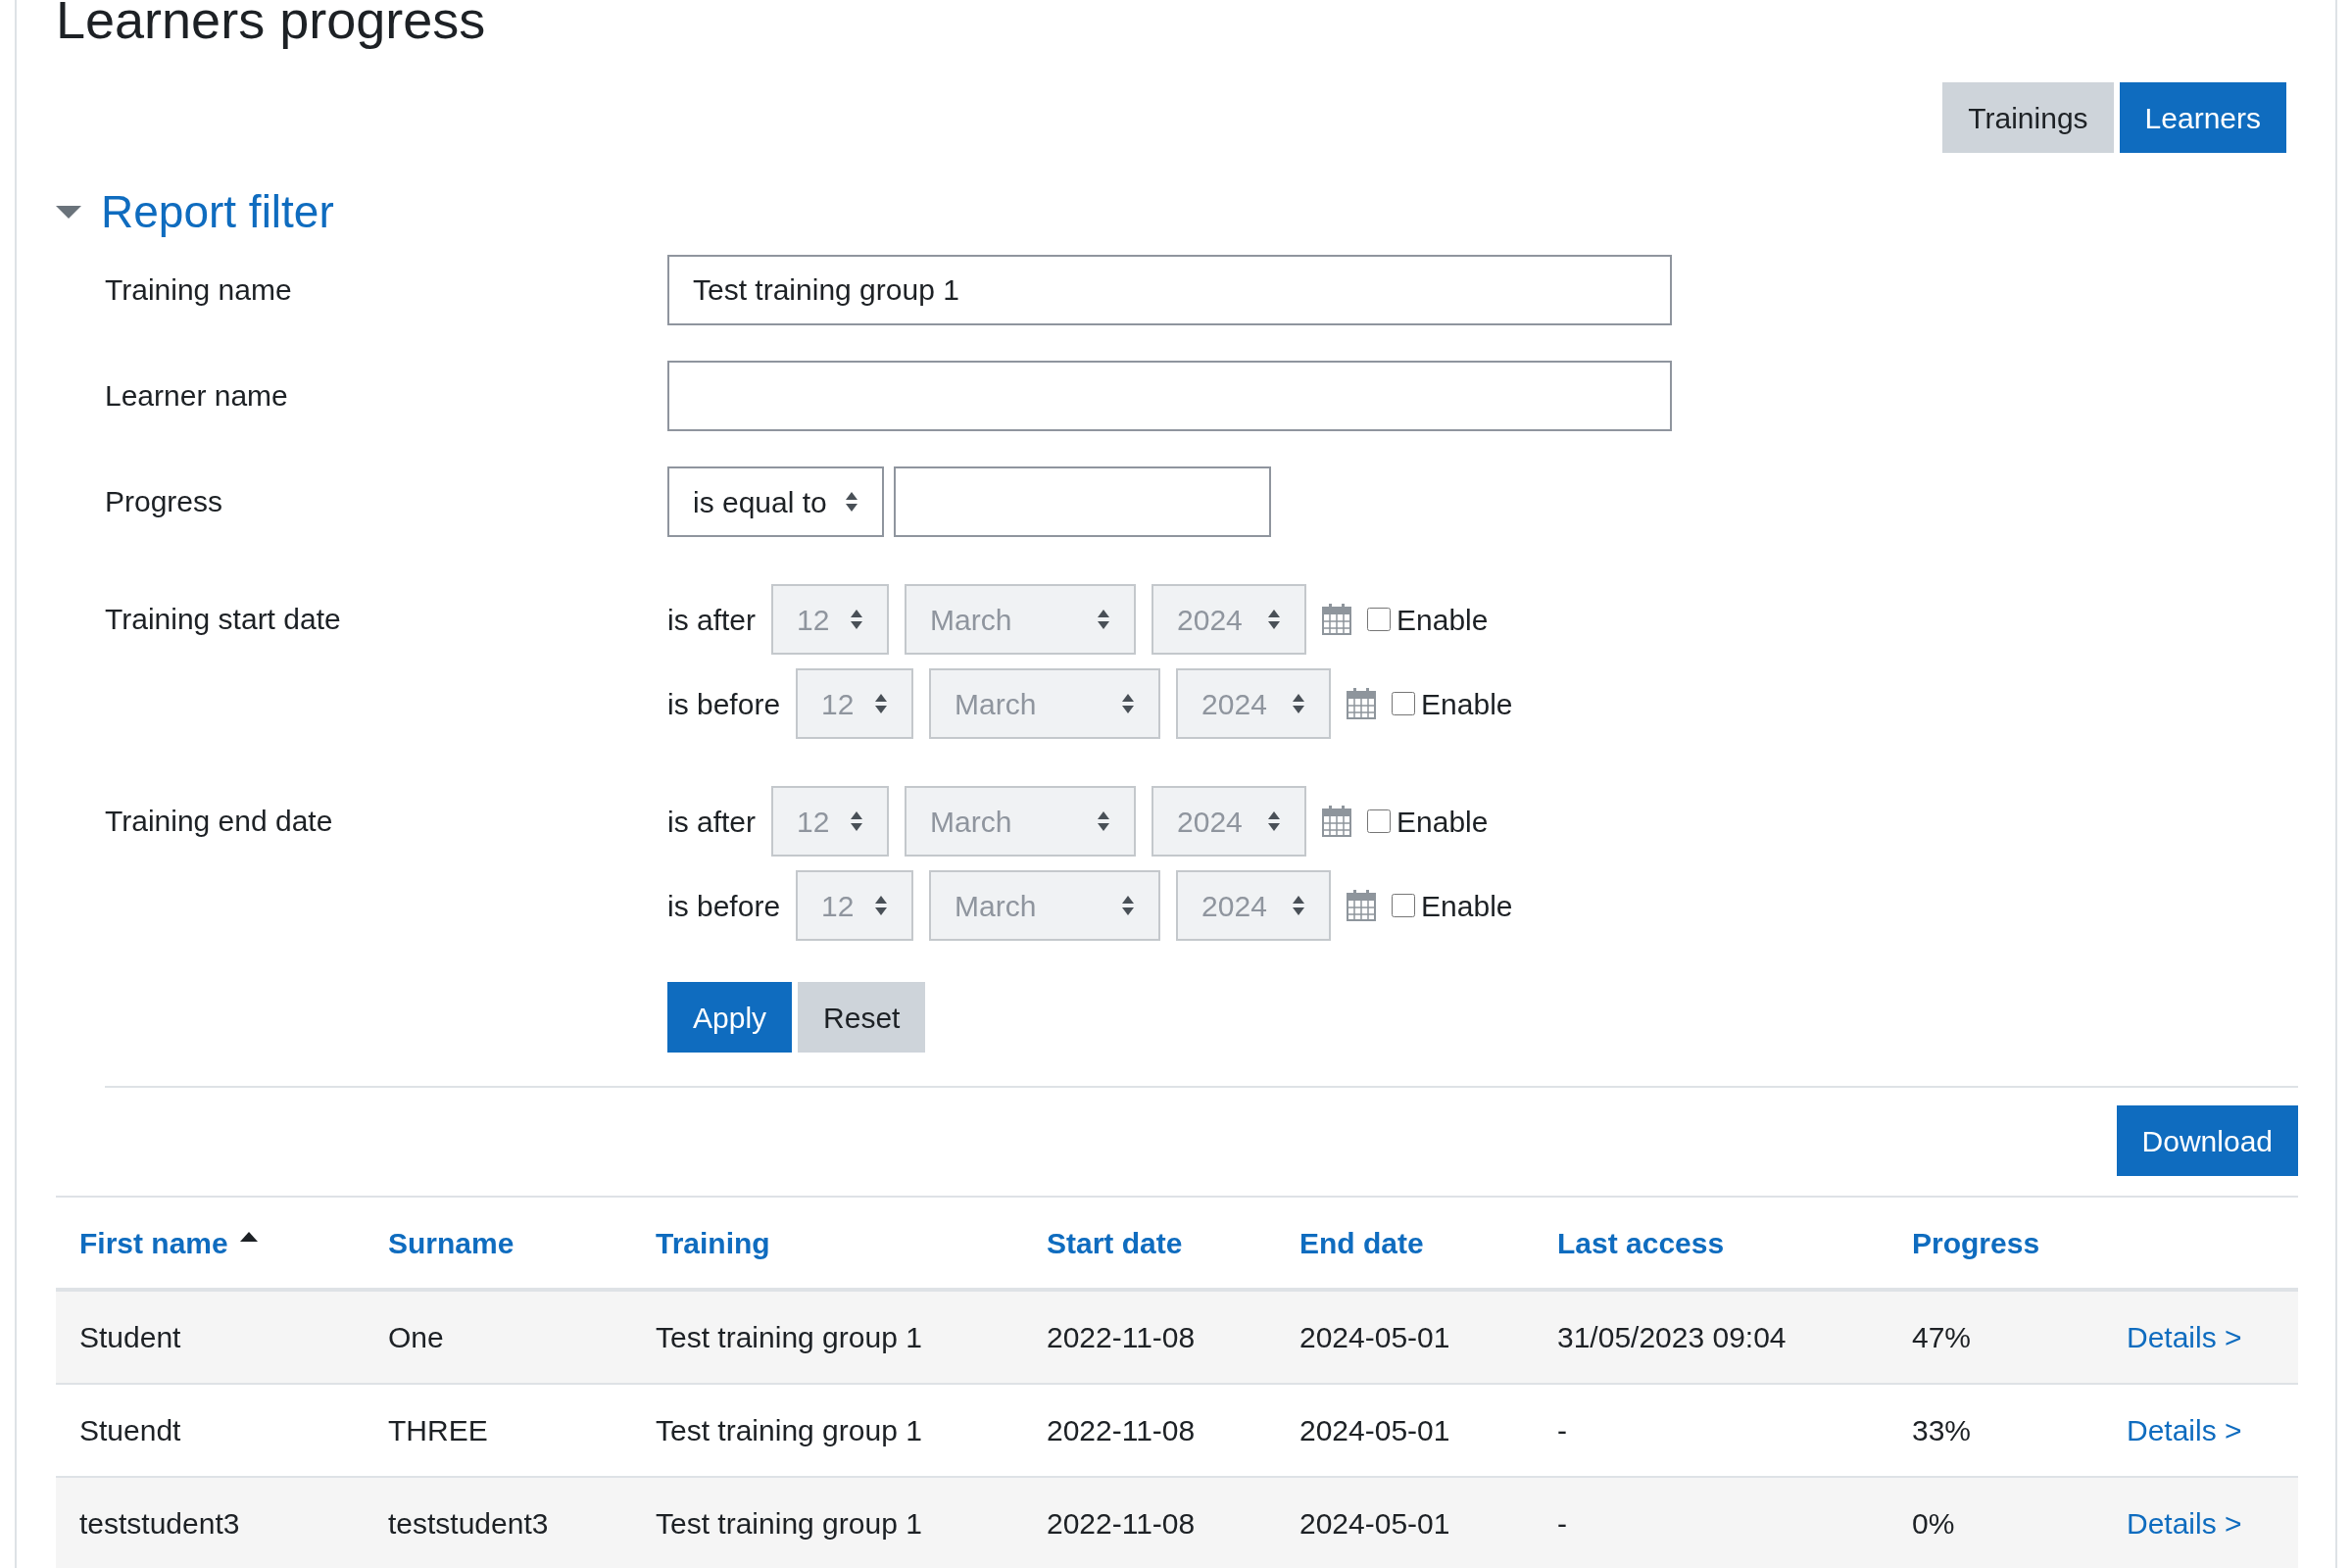  What do you see at coordinates (1942, 1430) in the screenshot?
I see `table-cell: 33%` at bounding box center [1942, 1430].